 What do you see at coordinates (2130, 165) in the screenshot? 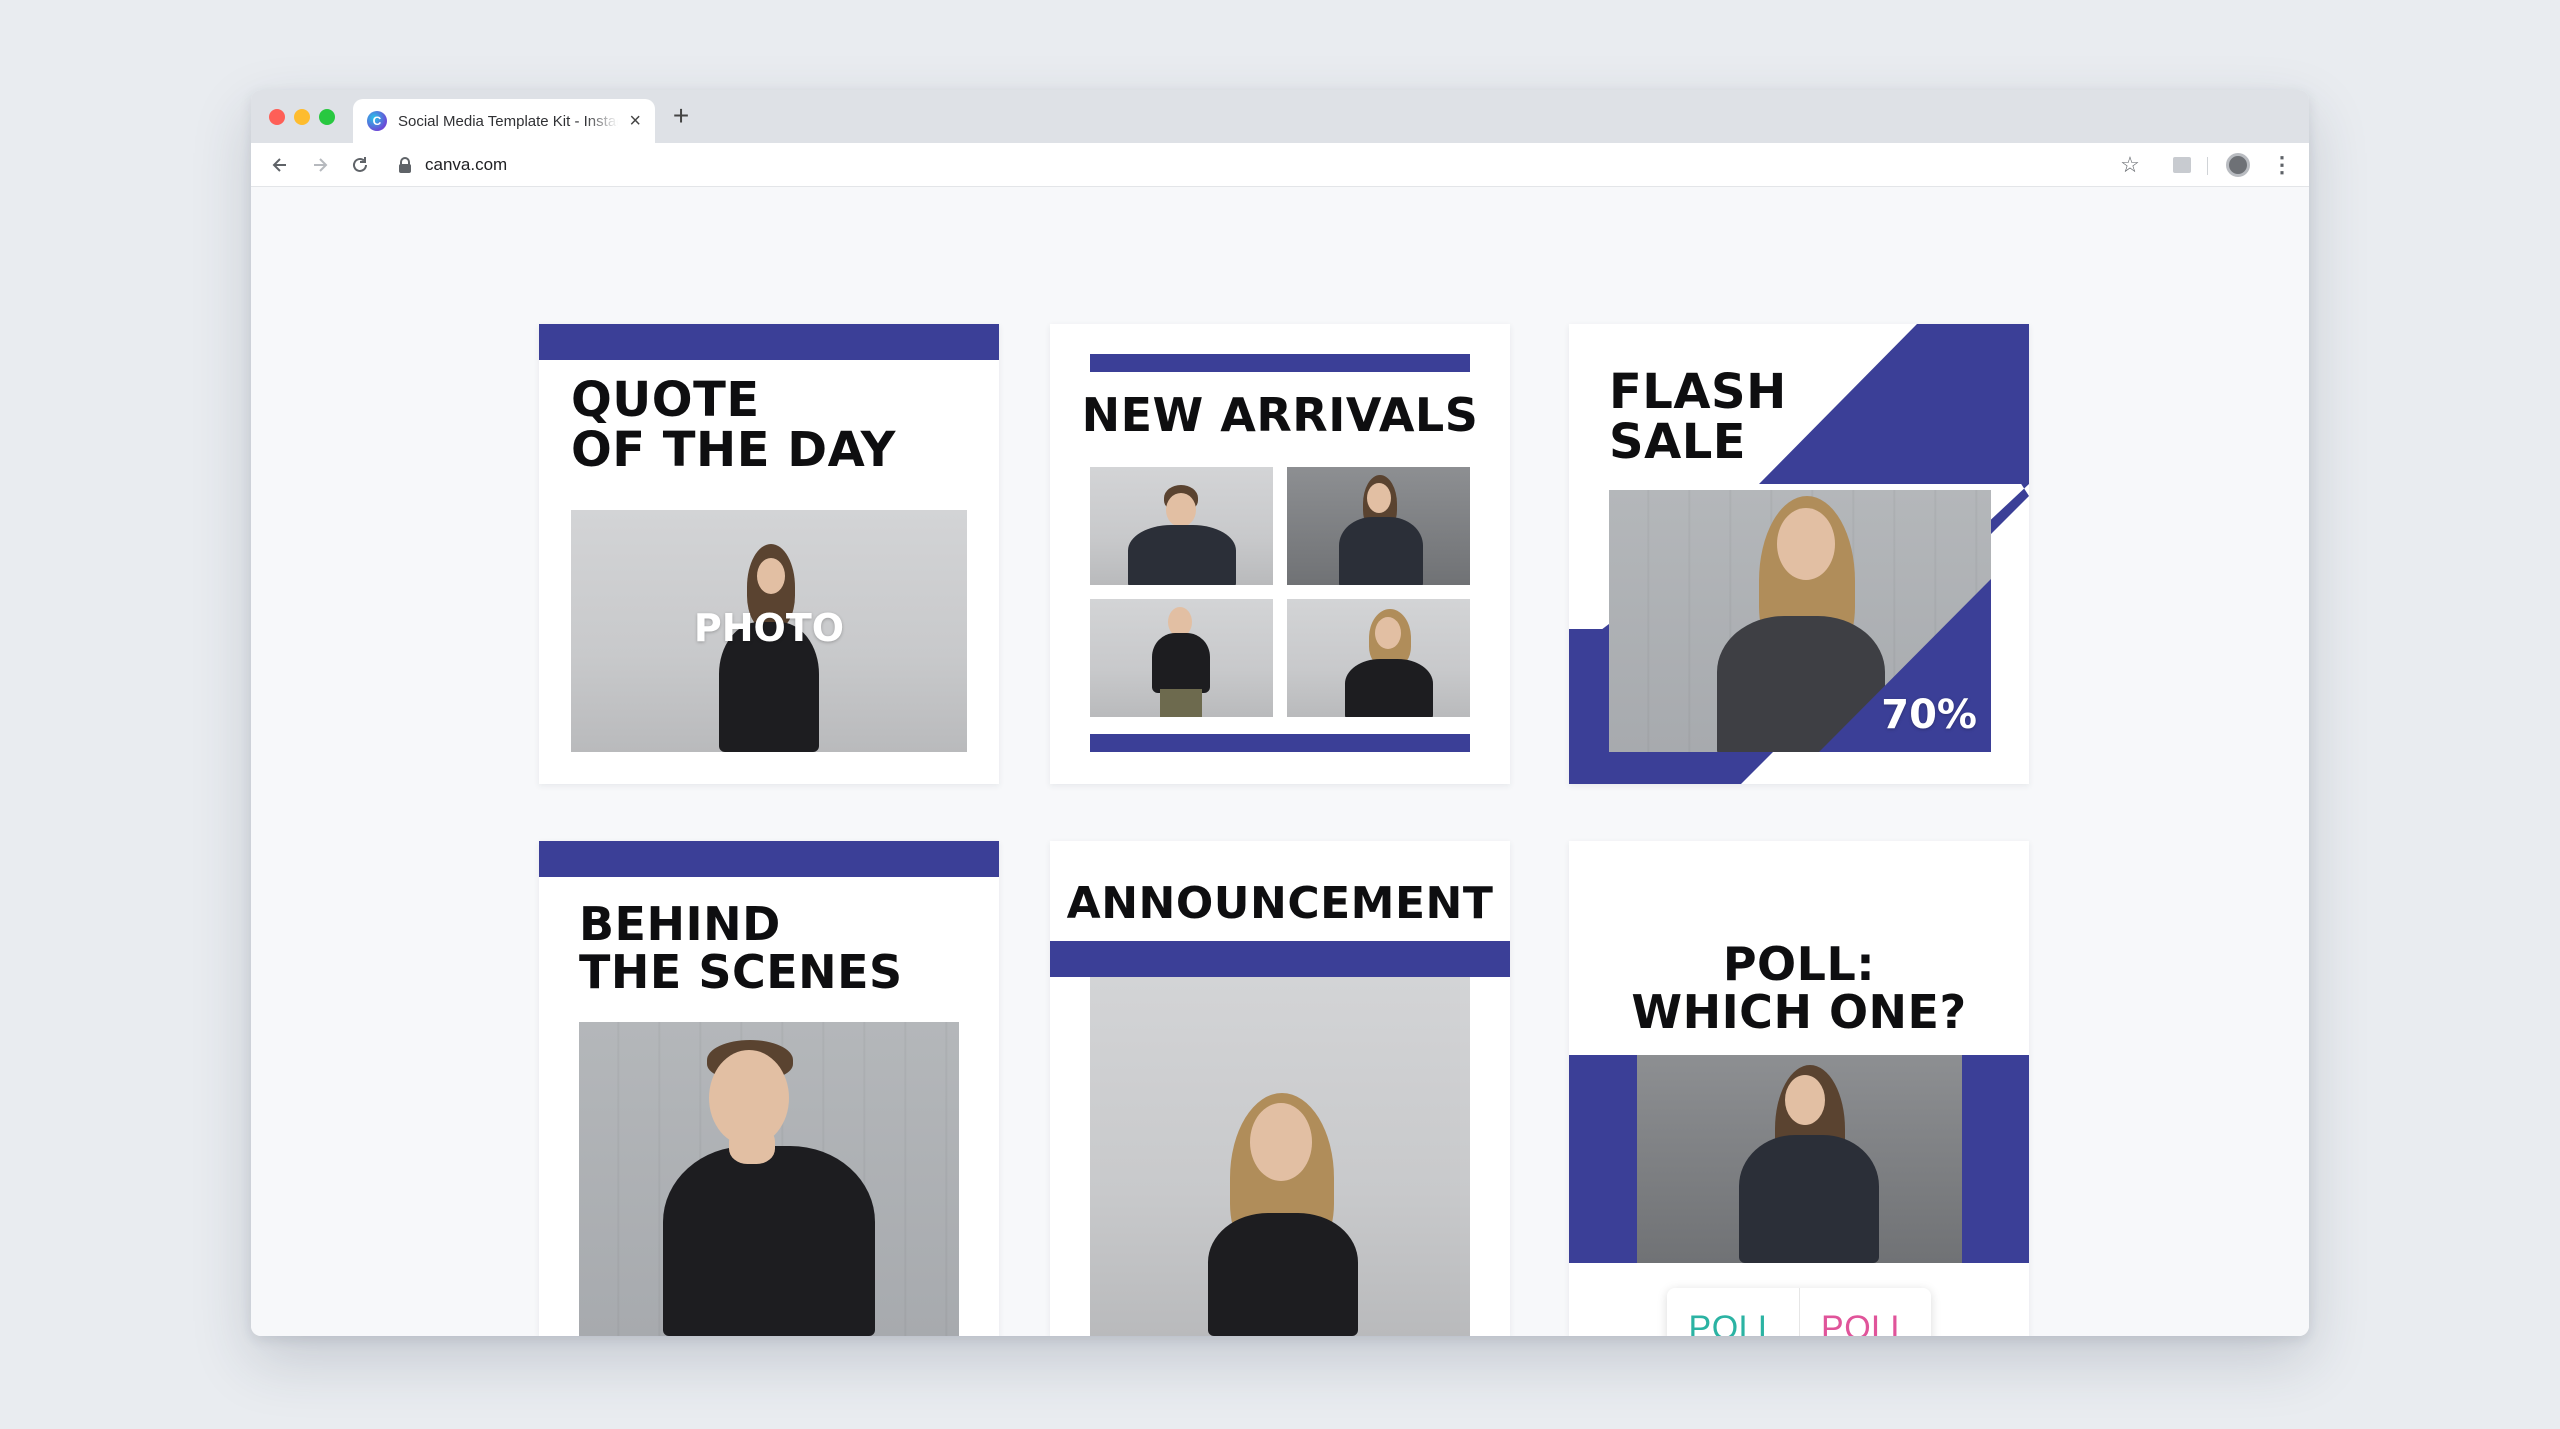
I see `star-icon: ☆` at bounding box center [2130, 165].